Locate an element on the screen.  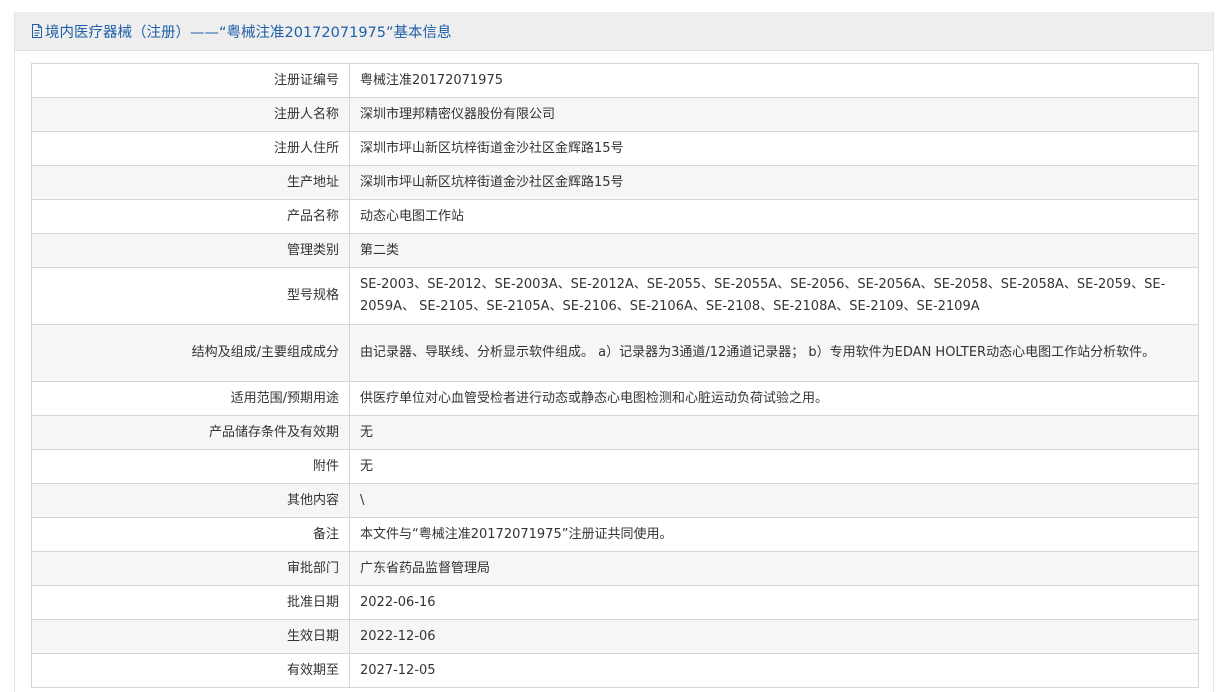
row-label: 产品名称 is located at coordinates (190, 216).